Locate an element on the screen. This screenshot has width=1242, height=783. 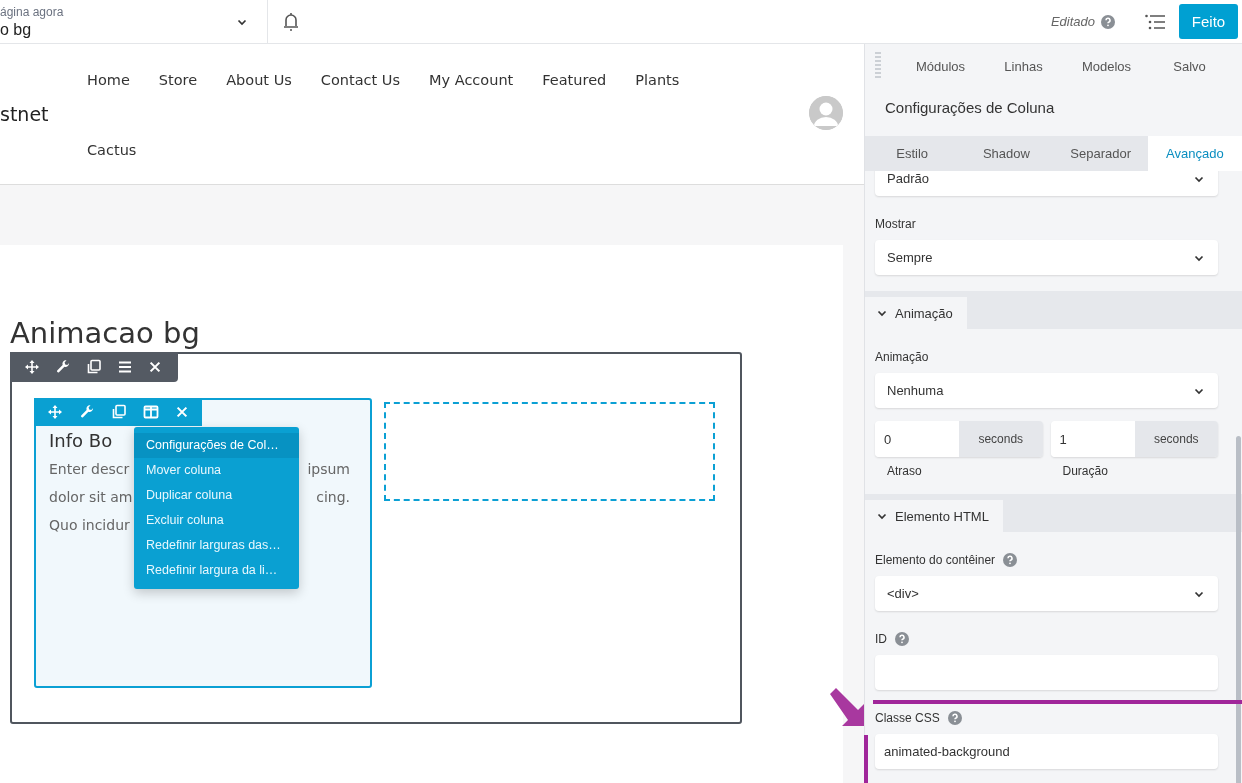
select-field: Nenhuma is located at coordinates (1046, 390).